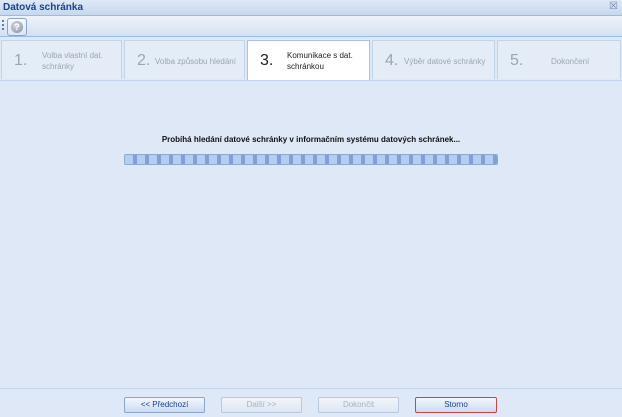 This screenshot has height=417, width=622. I want to click on title-bar: Datová schránka ☒, so click(311, 8).